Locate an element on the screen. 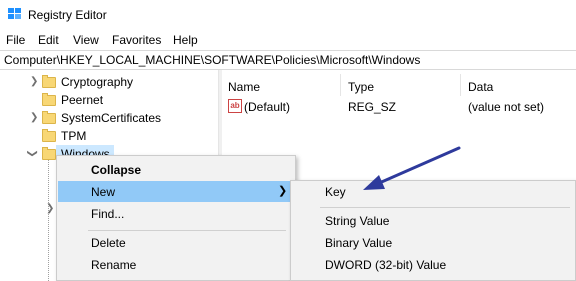  menu-edit: Edit is located at coordinates (48, 40).